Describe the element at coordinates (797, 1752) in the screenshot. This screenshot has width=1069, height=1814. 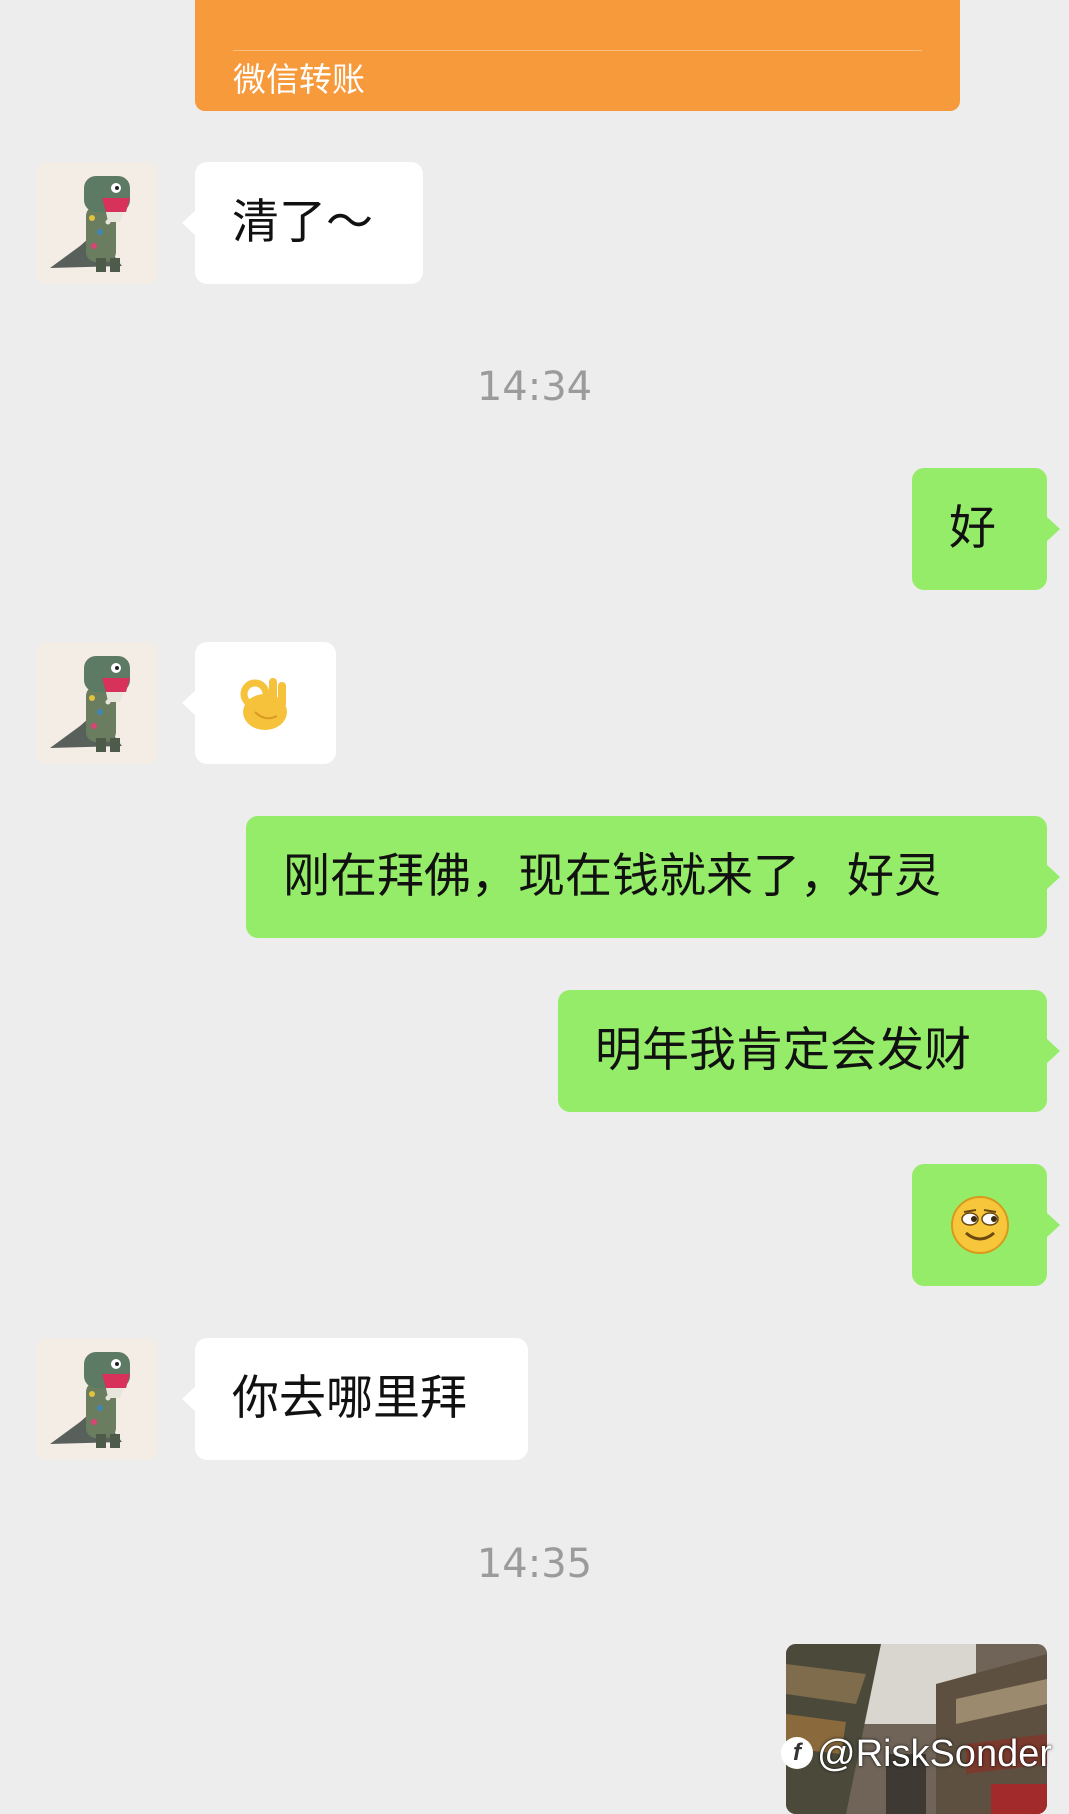
I see `app-logo-icon: f` at that location.